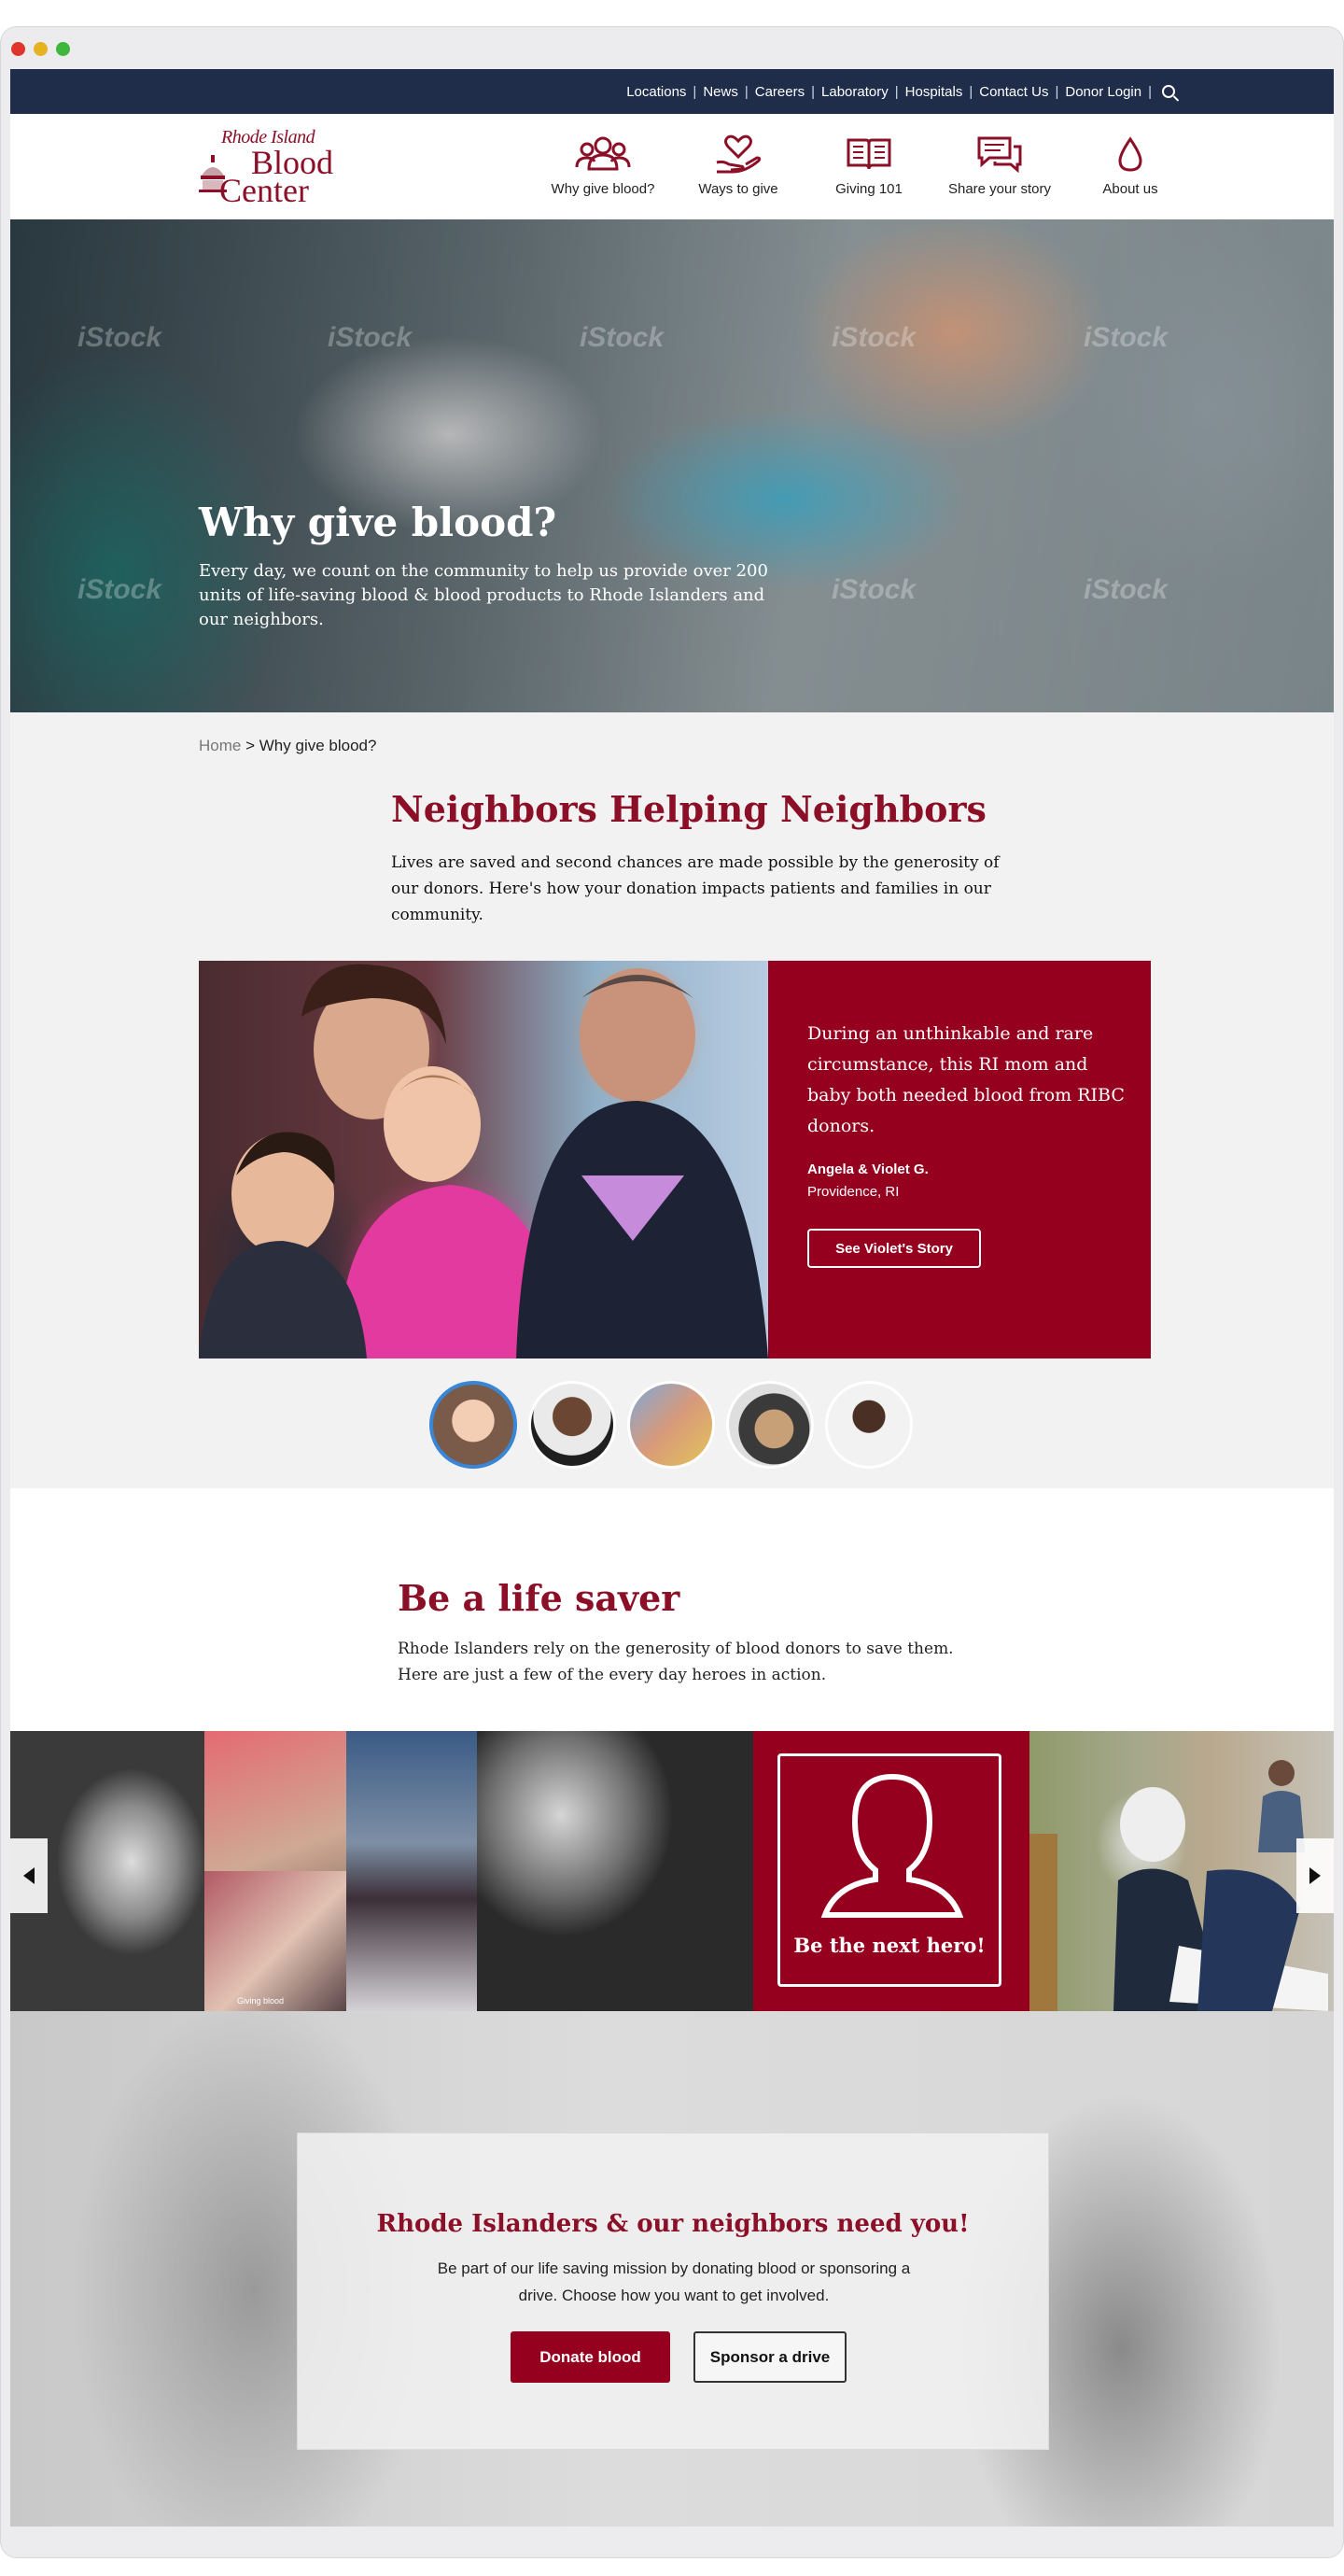 This screenshot has height=2576, width=1344. Describe the element at coordinates (892, 1845) in the screenshot. I see `person-silhouette-icon` at that location.